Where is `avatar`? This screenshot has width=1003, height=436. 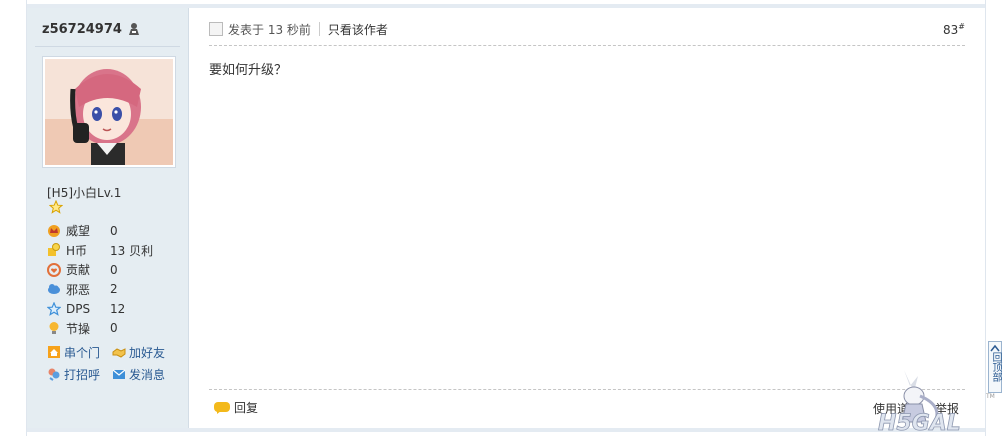 avatar is located at coordinates (109, 112).